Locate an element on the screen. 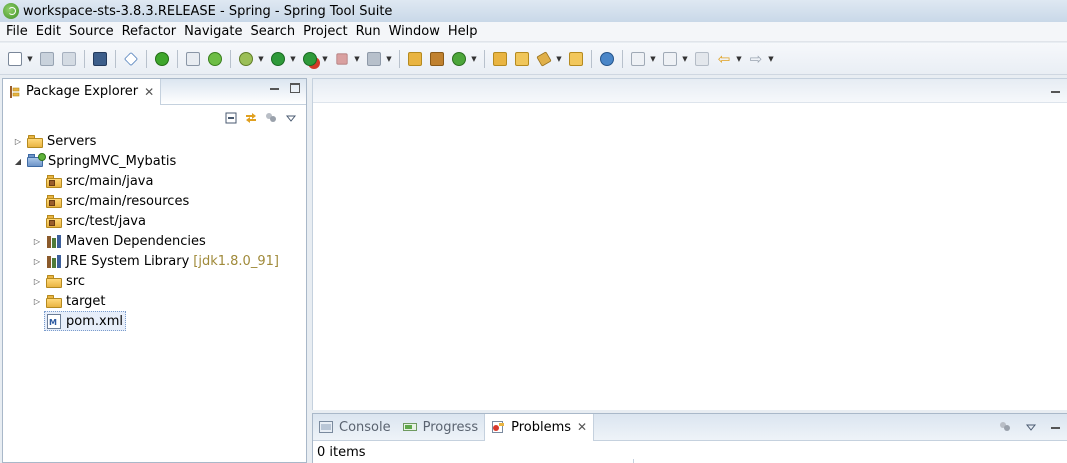  menu-run: Run is located at coordinates (368, 31).